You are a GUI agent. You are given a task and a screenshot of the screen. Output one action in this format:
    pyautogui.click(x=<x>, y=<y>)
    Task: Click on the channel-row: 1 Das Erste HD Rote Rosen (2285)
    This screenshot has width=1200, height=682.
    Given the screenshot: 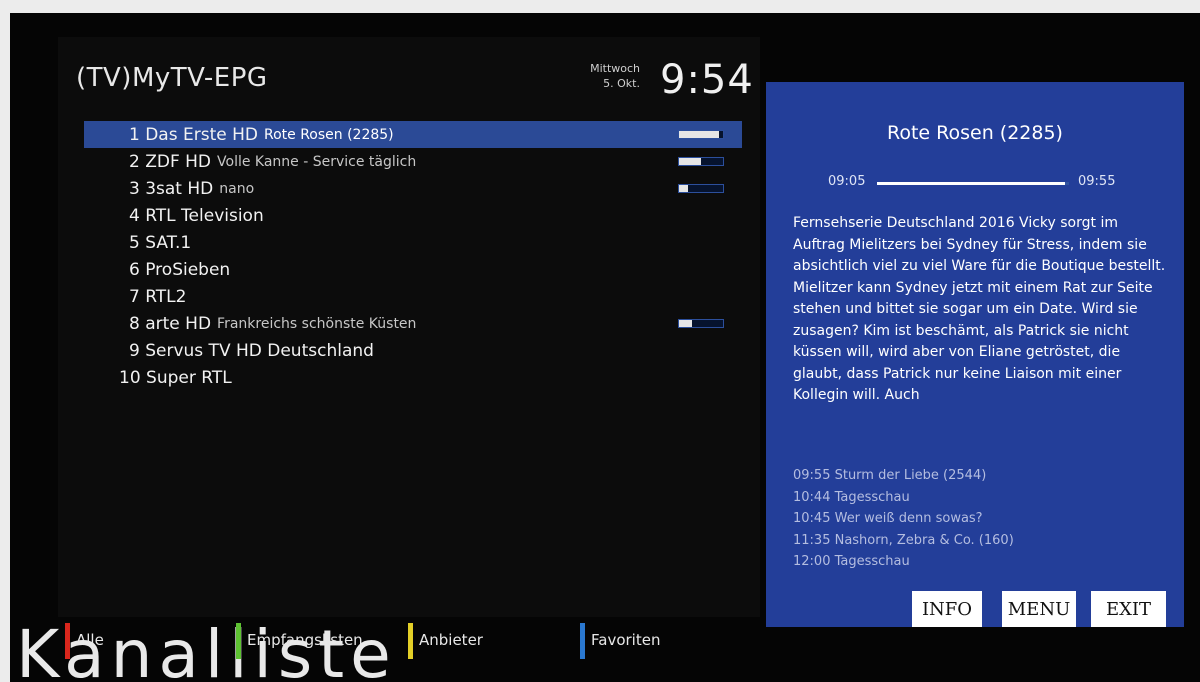 What is the action you would take?
    pyautogui.click(x=413, y=134)
    